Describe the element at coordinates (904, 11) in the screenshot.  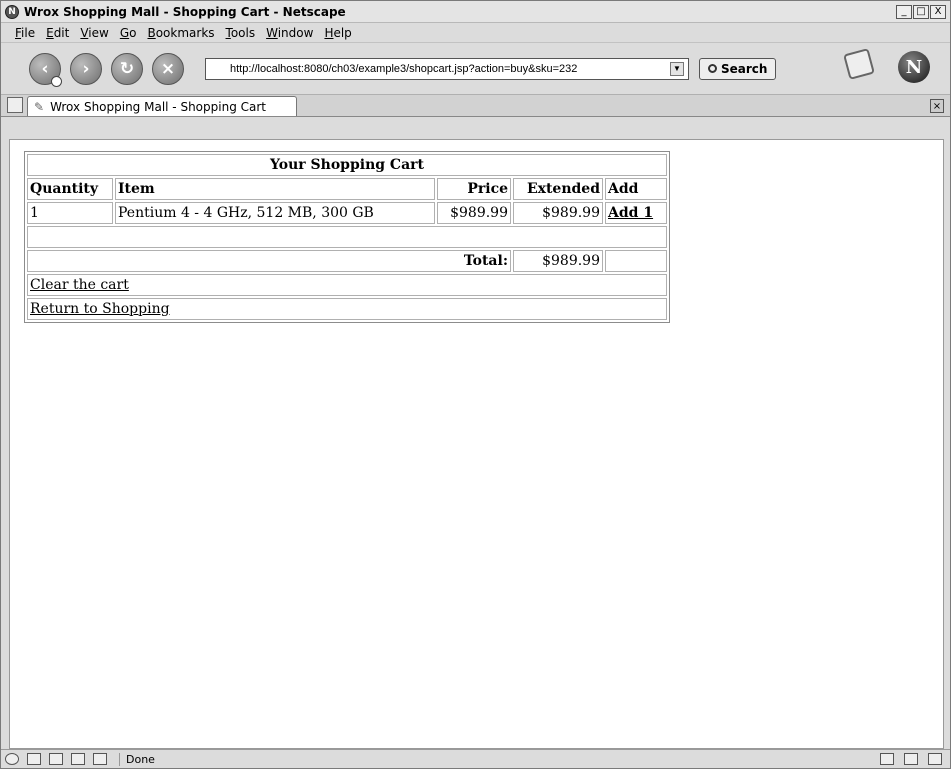
I see `minimize-button: _` at that location.